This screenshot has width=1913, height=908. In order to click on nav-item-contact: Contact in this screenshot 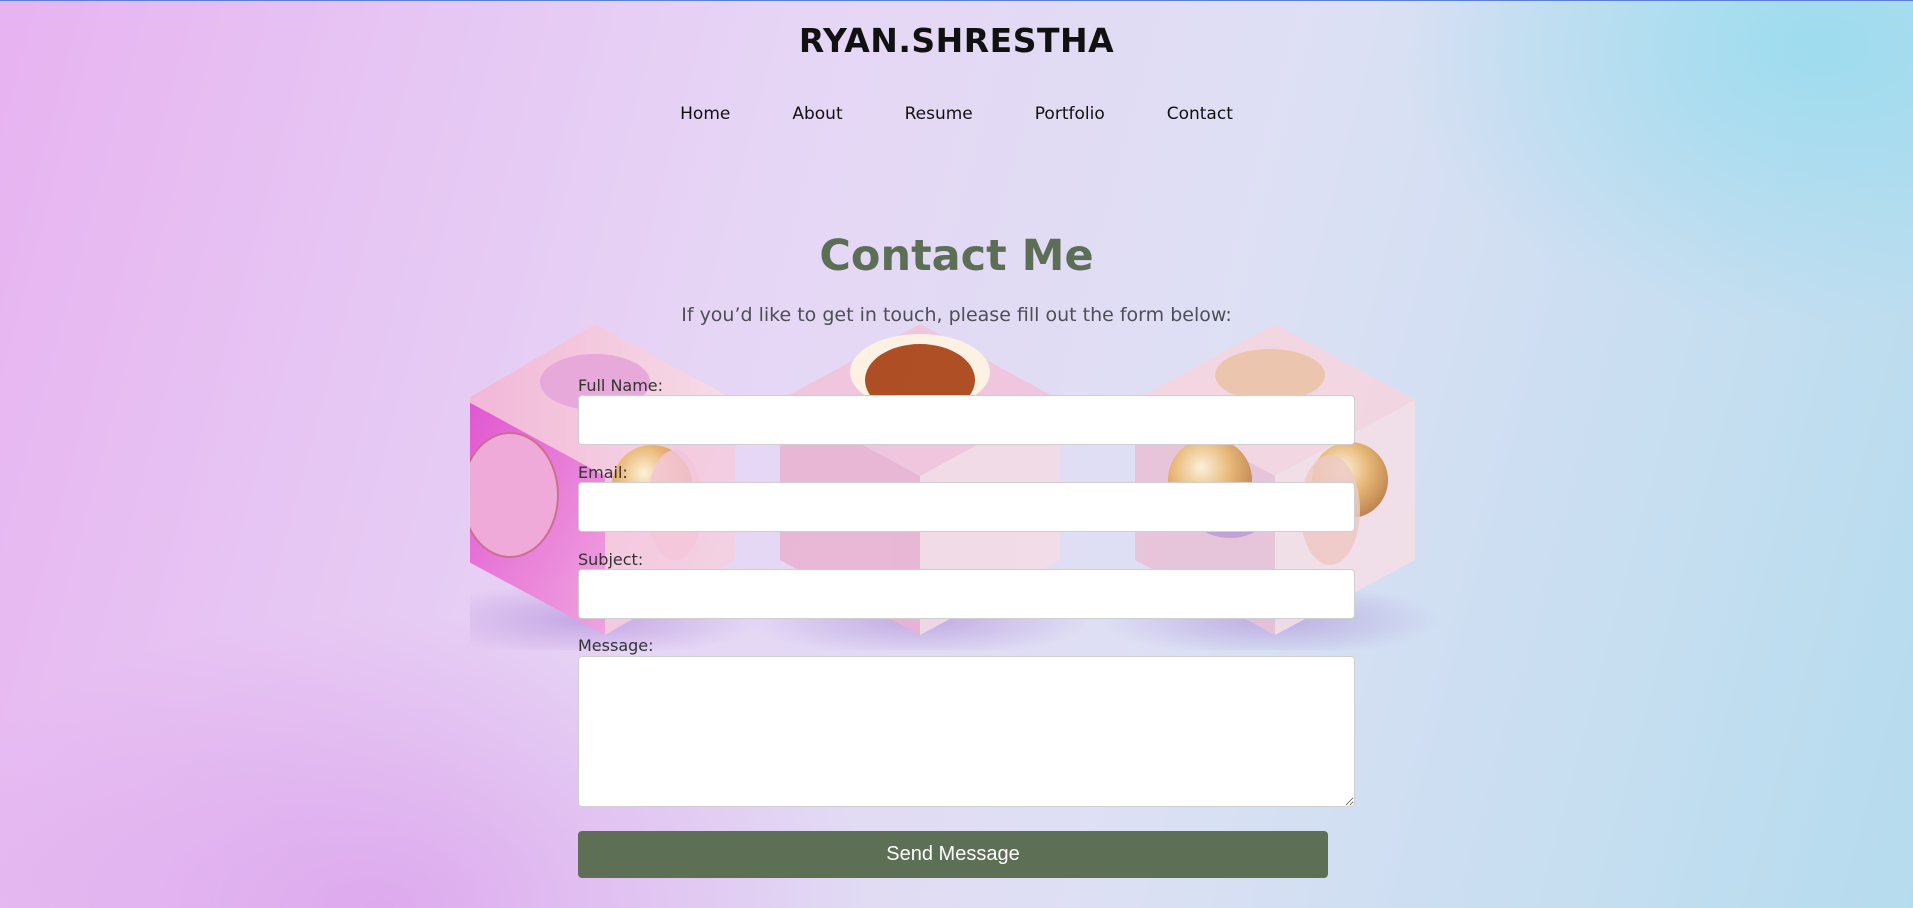, I will do `click(1200, 114)`.